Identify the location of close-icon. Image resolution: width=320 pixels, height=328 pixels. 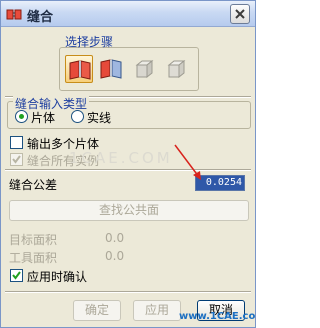
(240, 14).